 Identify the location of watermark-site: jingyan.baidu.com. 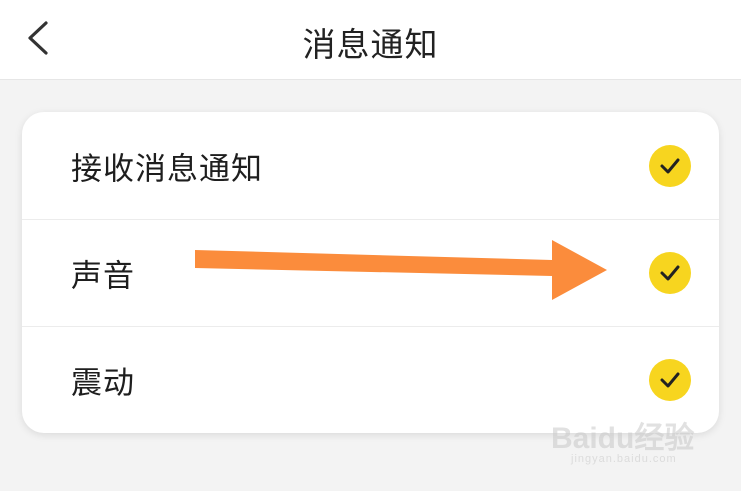
(624, 459).